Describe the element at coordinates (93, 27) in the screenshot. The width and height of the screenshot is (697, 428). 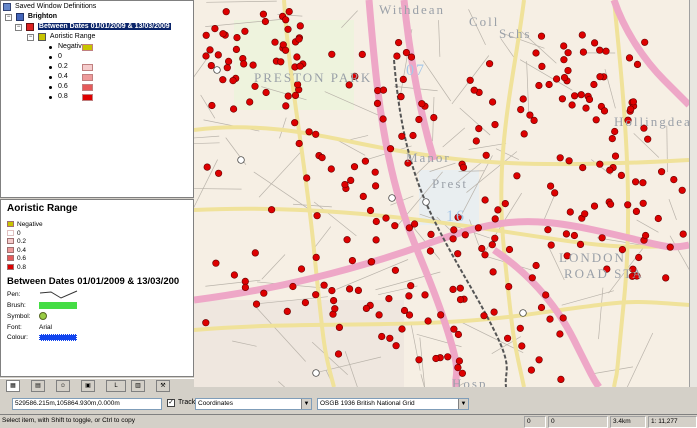
I see `tree-layer-selected: − Between Dates 01/01/2009 & 13/03/2009` at that location.